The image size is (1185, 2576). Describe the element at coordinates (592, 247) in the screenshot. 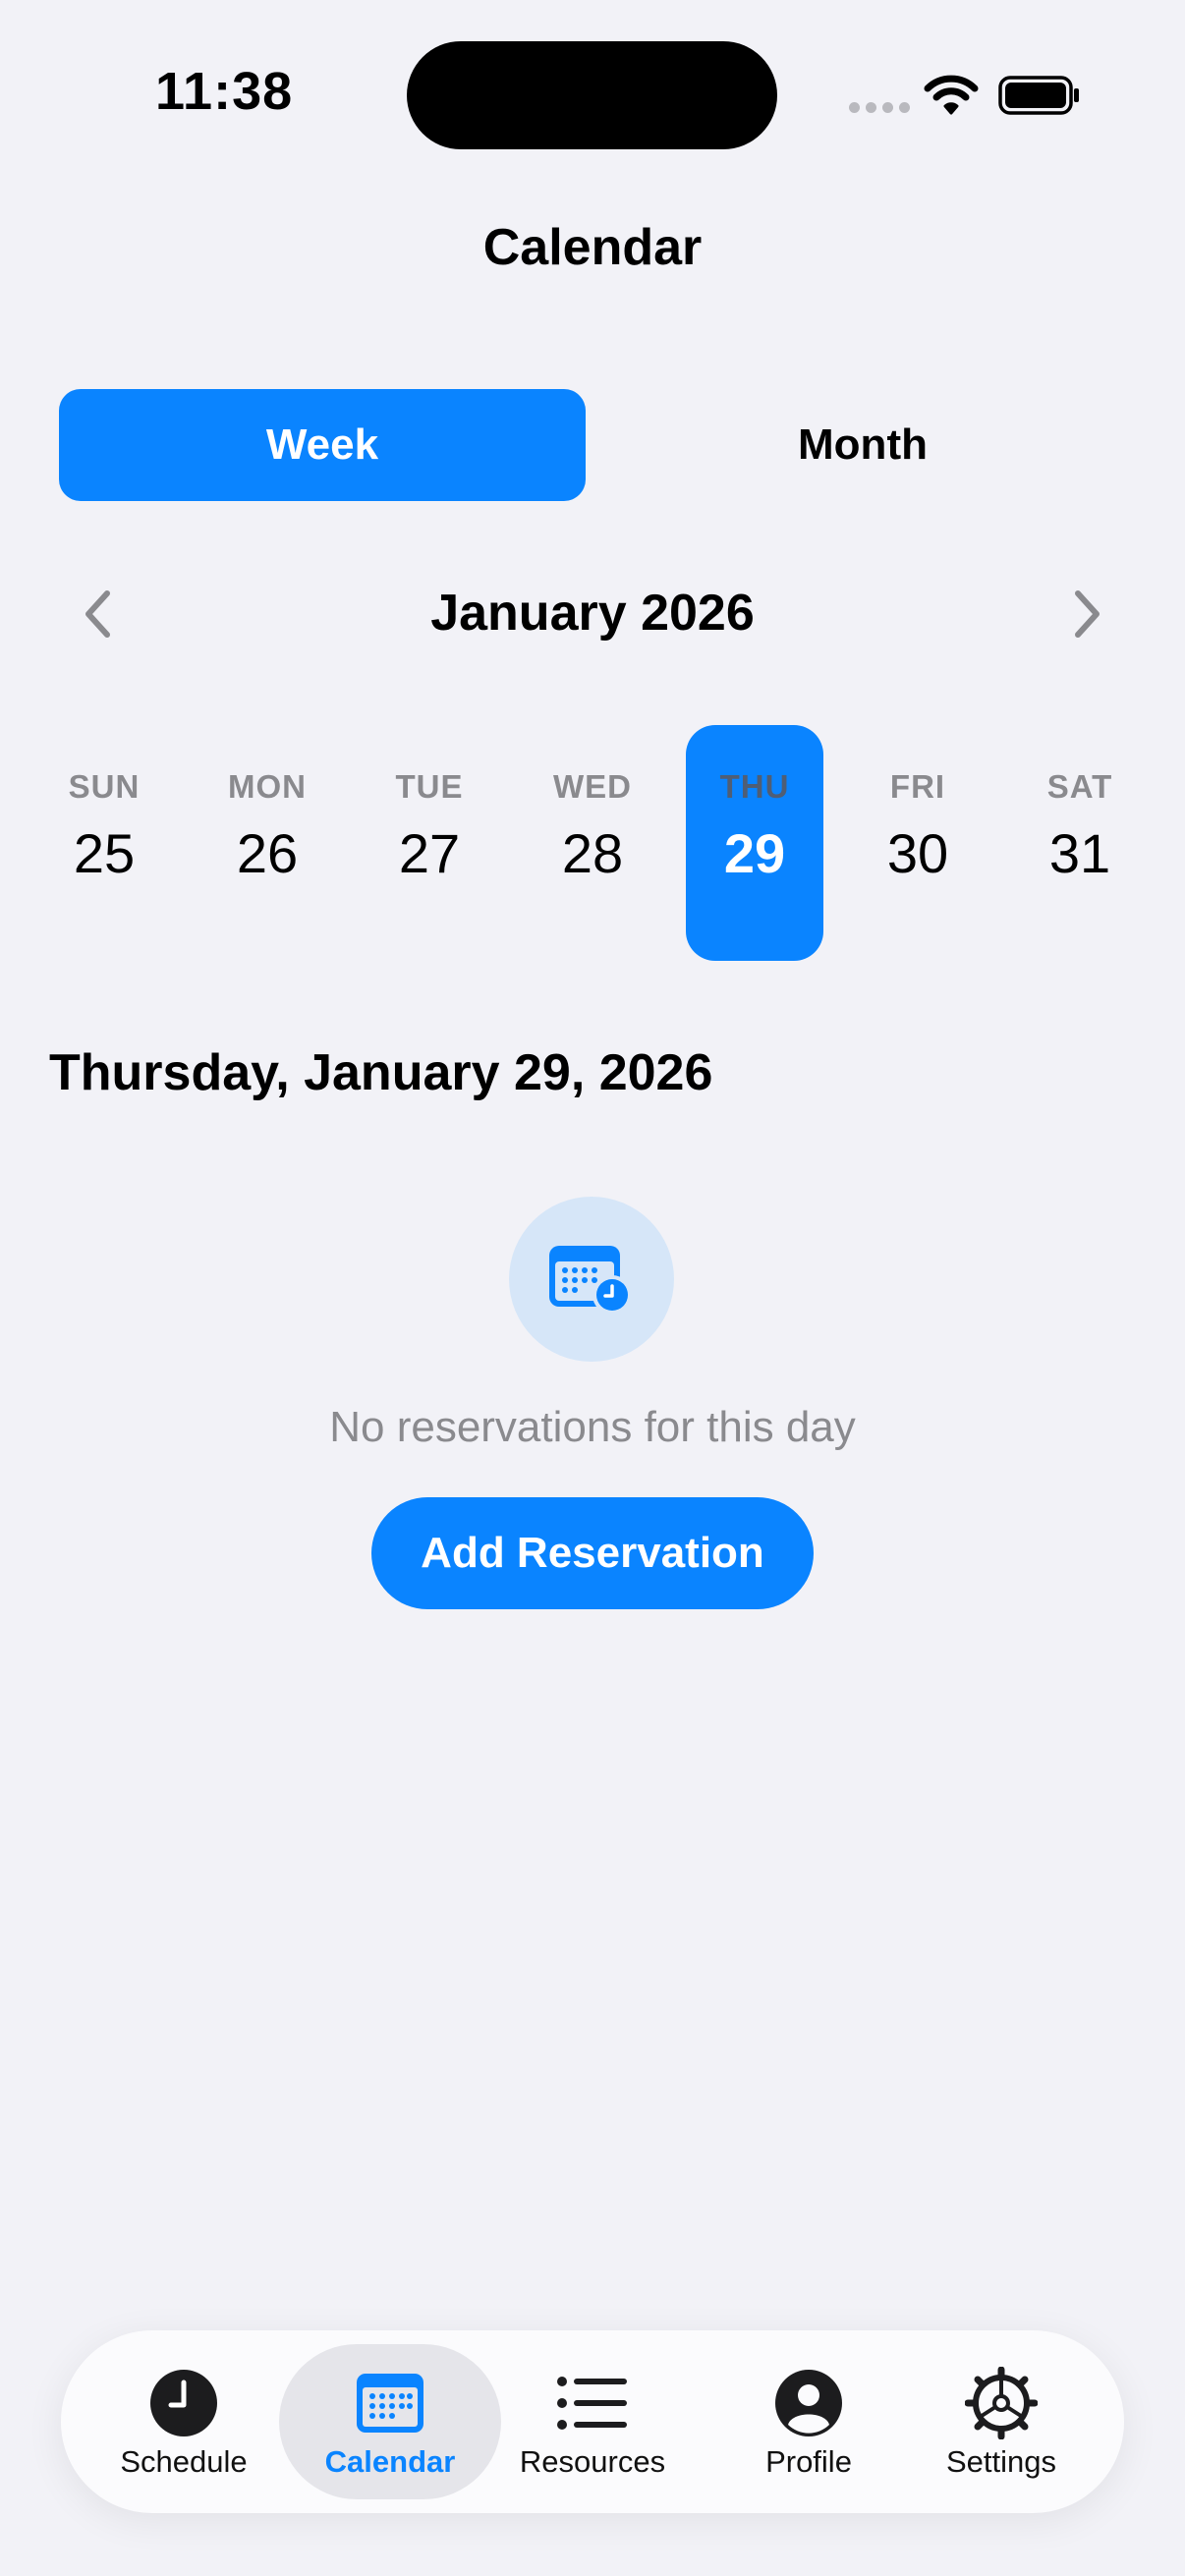

I see `page-title: Calendar` at that location.